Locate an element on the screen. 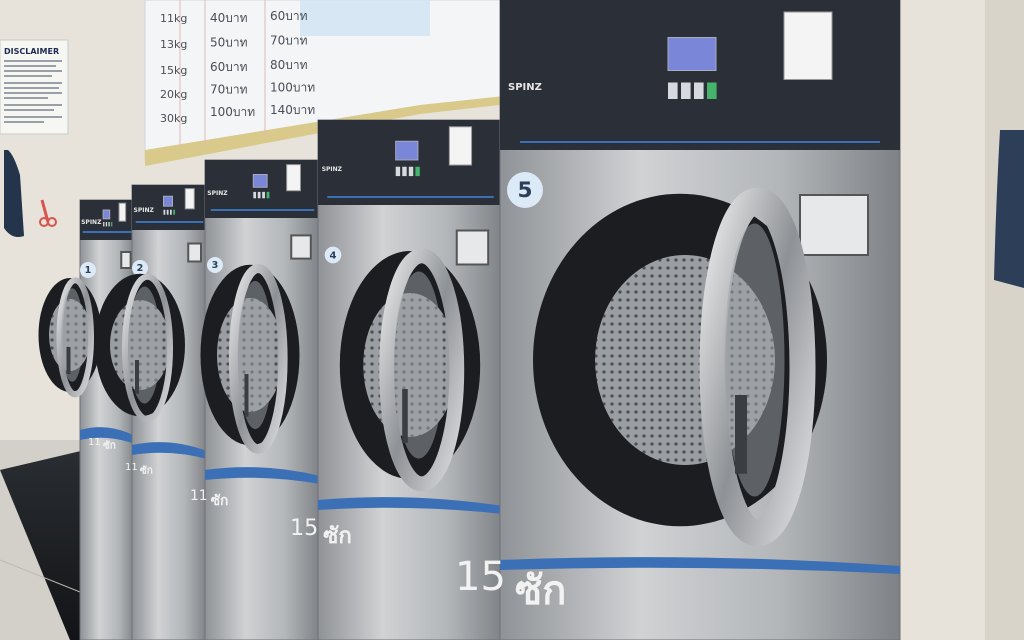 The width and height of the screenshot is (1024, 640). weight-label: 11kg is located at coordinates (173, 18).